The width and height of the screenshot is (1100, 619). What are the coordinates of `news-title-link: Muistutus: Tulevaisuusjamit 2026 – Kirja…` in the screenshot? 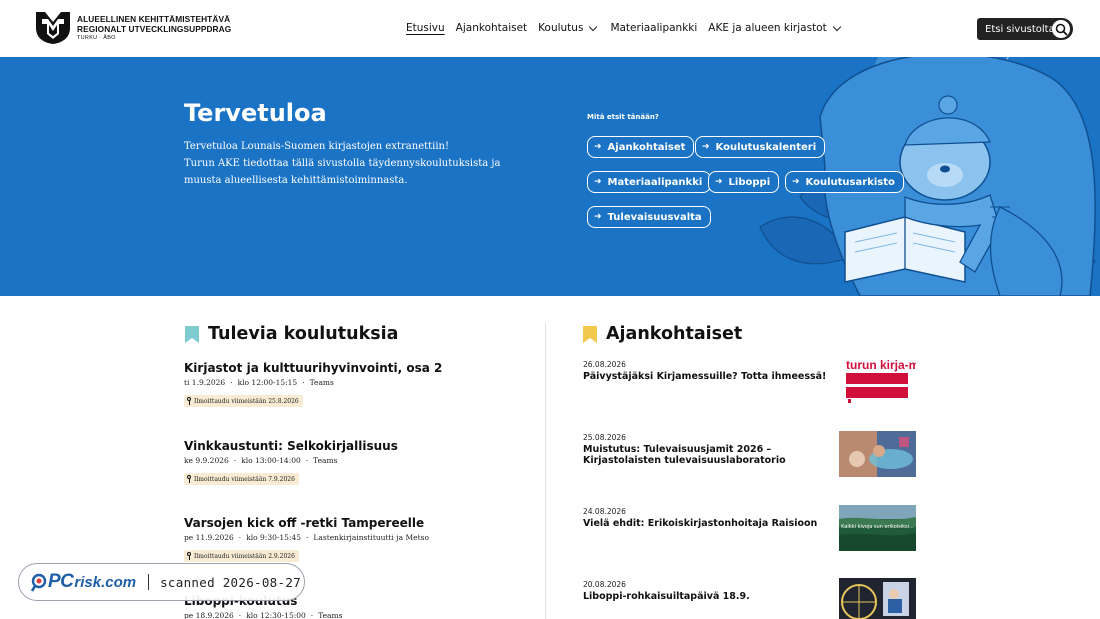 It's located at (708, 455).